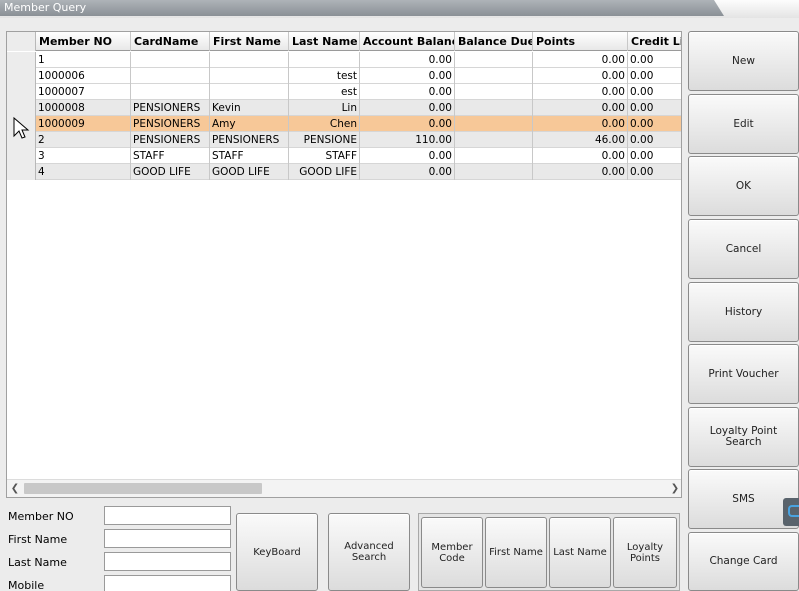 The width and height of the screenshot is (799, 591). What do you see at coordinates (170, 172) in the screenshot?
I see `cell-card-name: GOOD LIFE` at bounding box center [170, 172].